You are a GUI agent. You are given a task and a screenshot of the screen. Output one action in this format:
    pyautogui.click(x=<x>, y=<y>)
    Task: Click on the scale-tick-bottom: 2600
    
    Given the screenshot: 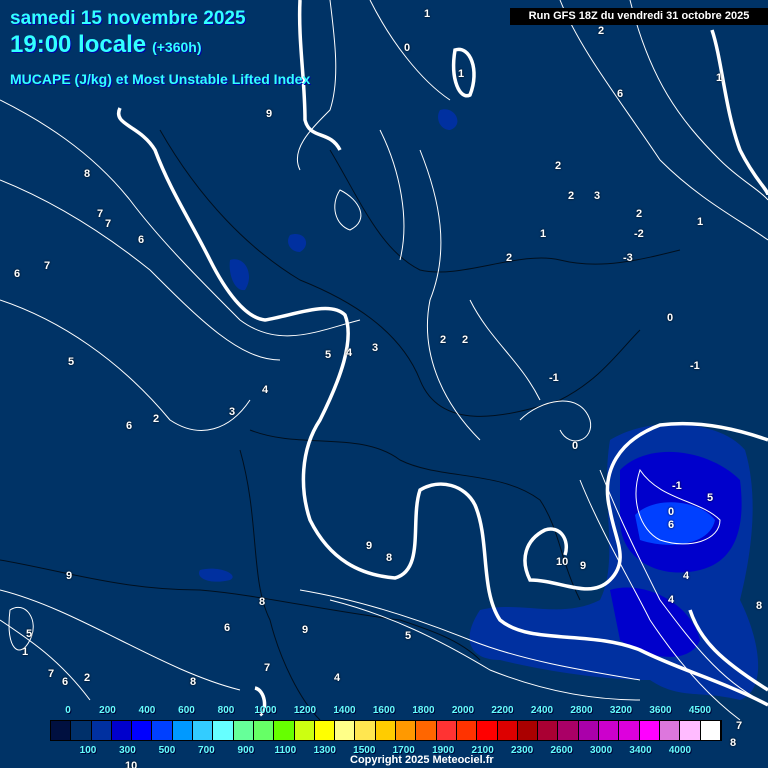 What is the action you would take?
    pyautogui.click(x=561, y=750)
    